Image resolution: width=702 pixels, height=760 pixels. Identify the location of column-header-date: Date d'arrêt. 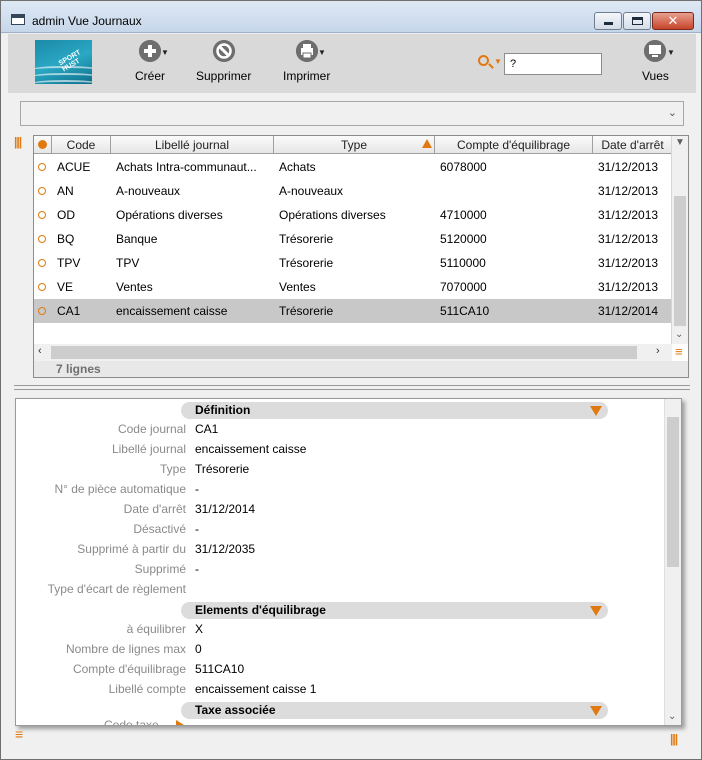
(632, 145).